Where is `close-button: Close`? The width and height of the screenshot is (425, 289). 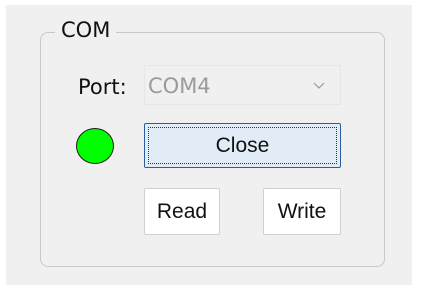
close-button: Close is located at coordinates (242, 145).